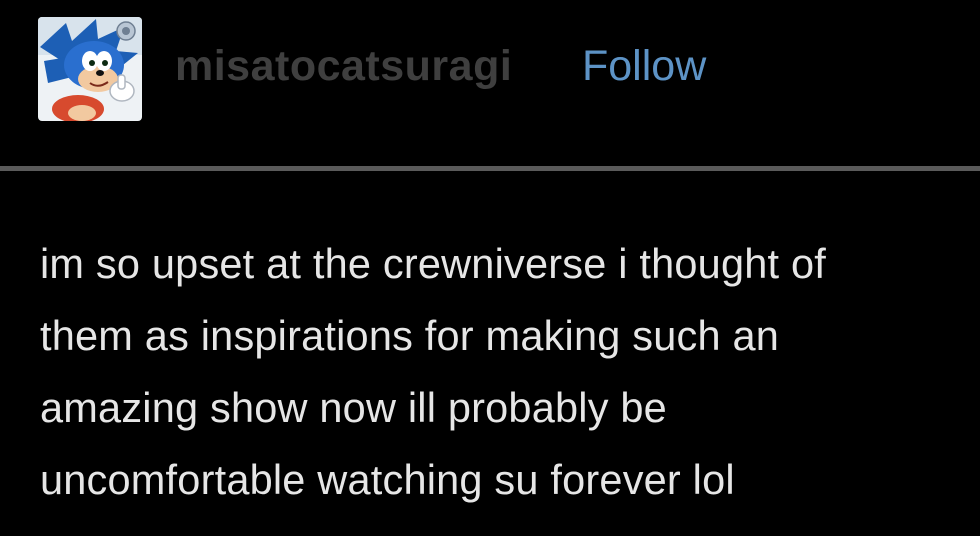 Image resolution: width=980 pixels, height=536 pixels. Describe the element at coordinates (490, 168) in the screenshot. I see `header-divider` at that location.